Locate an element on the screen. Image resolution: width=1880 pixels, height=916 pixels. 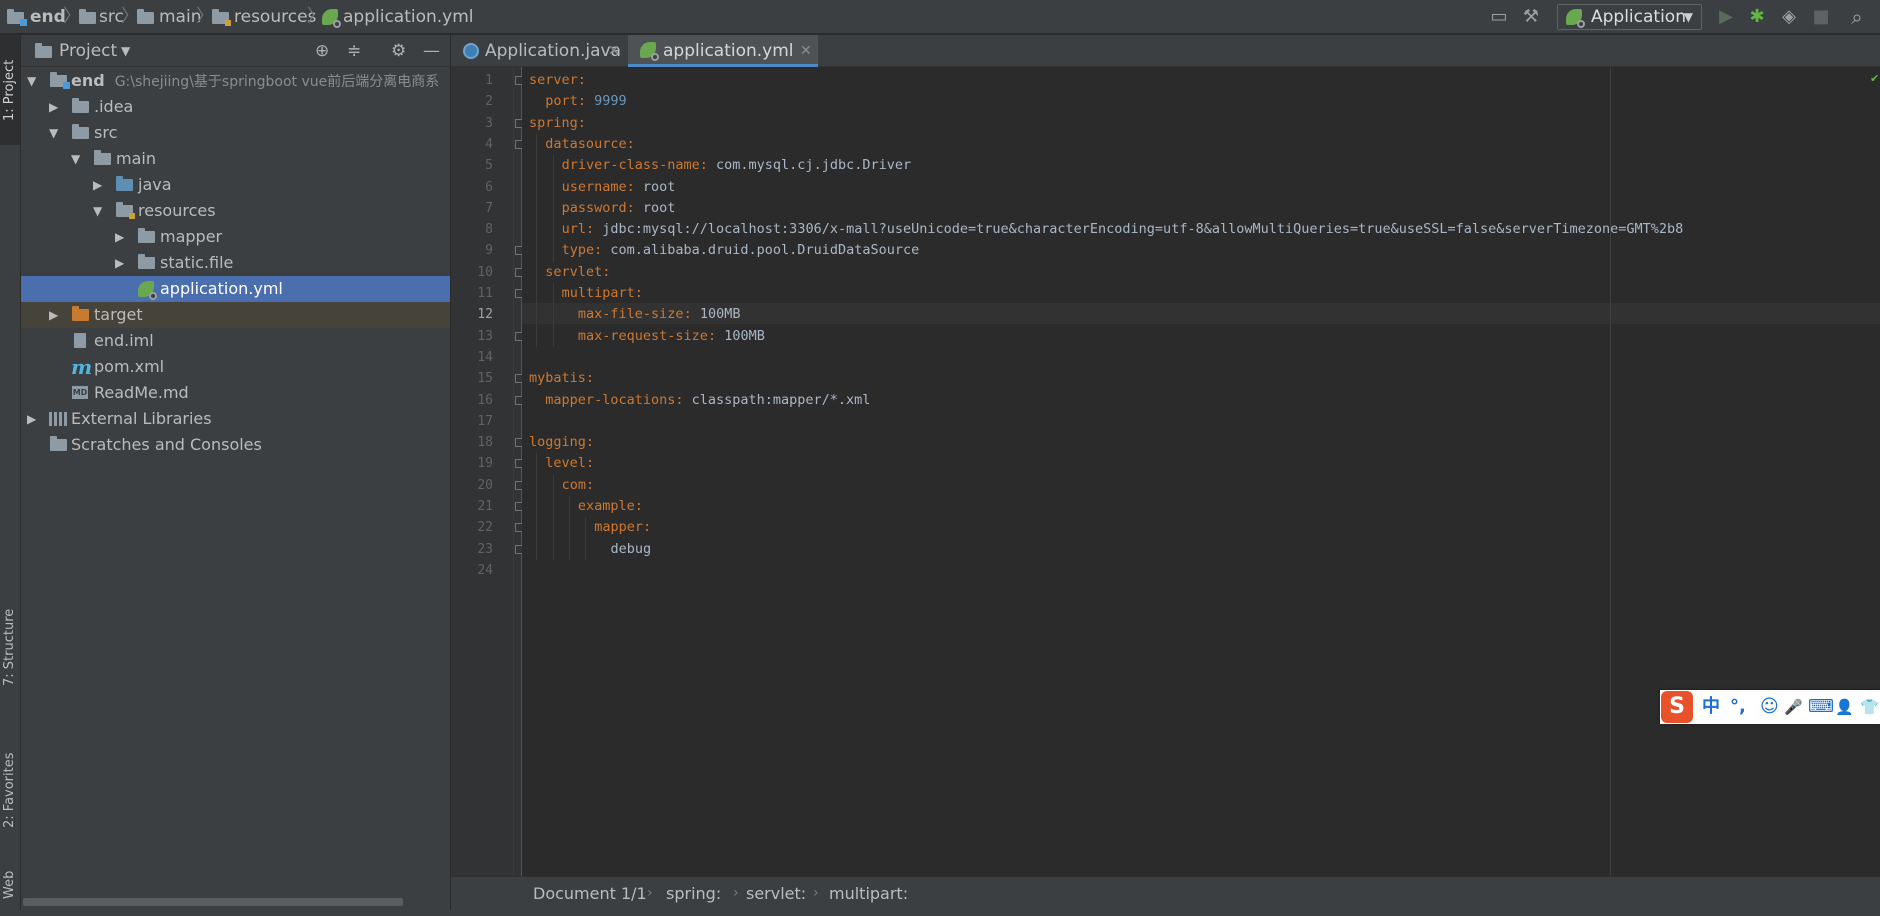
tree-item-target: ▶ target is located at coordinates (235, 315).